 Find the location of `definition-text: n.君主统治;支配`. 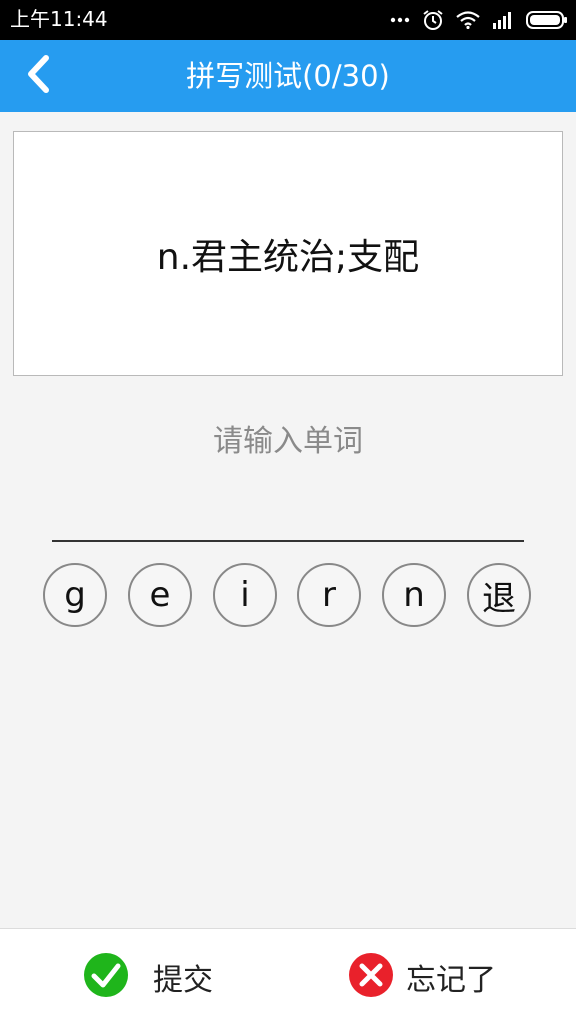

definition-text: n.君主统治;支配 is located at coordinates (288, 257).